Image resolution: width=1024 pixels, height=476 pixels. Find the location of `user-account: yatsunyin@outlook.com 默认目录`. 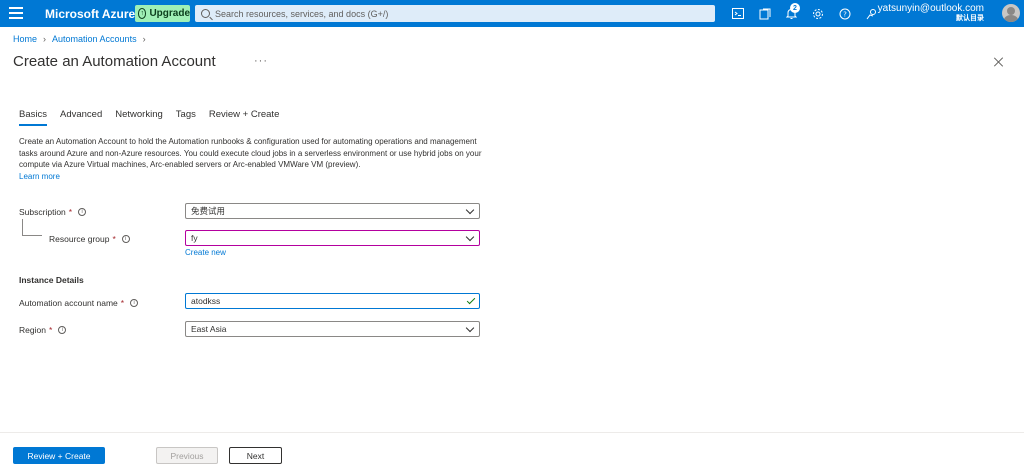

user-account: yatsunyin@outlook.com 默认目录 is located at coordinates (931, 13).